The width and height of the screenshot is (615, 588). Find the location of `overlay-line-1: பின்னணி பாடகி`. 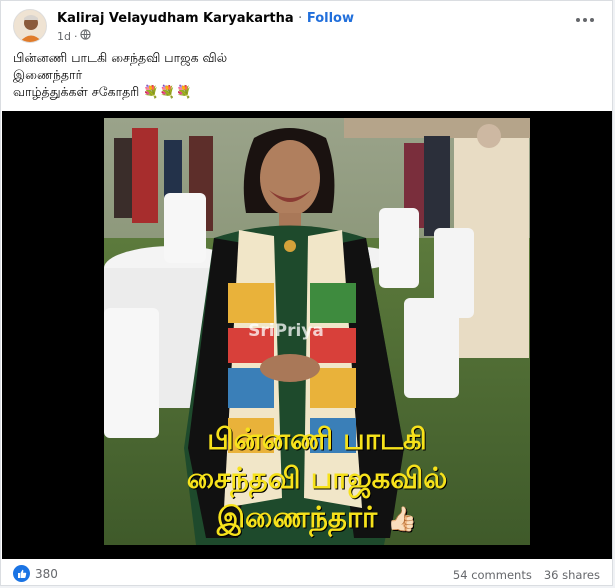

overlay-line-1: பின்னணி பாடகி is located at coordinates (317, 439).